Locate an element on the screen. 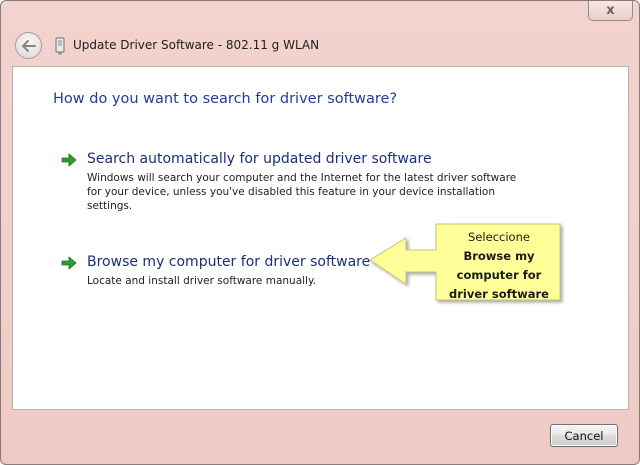  callout-line: computer for is located at coordinates (499, 275).